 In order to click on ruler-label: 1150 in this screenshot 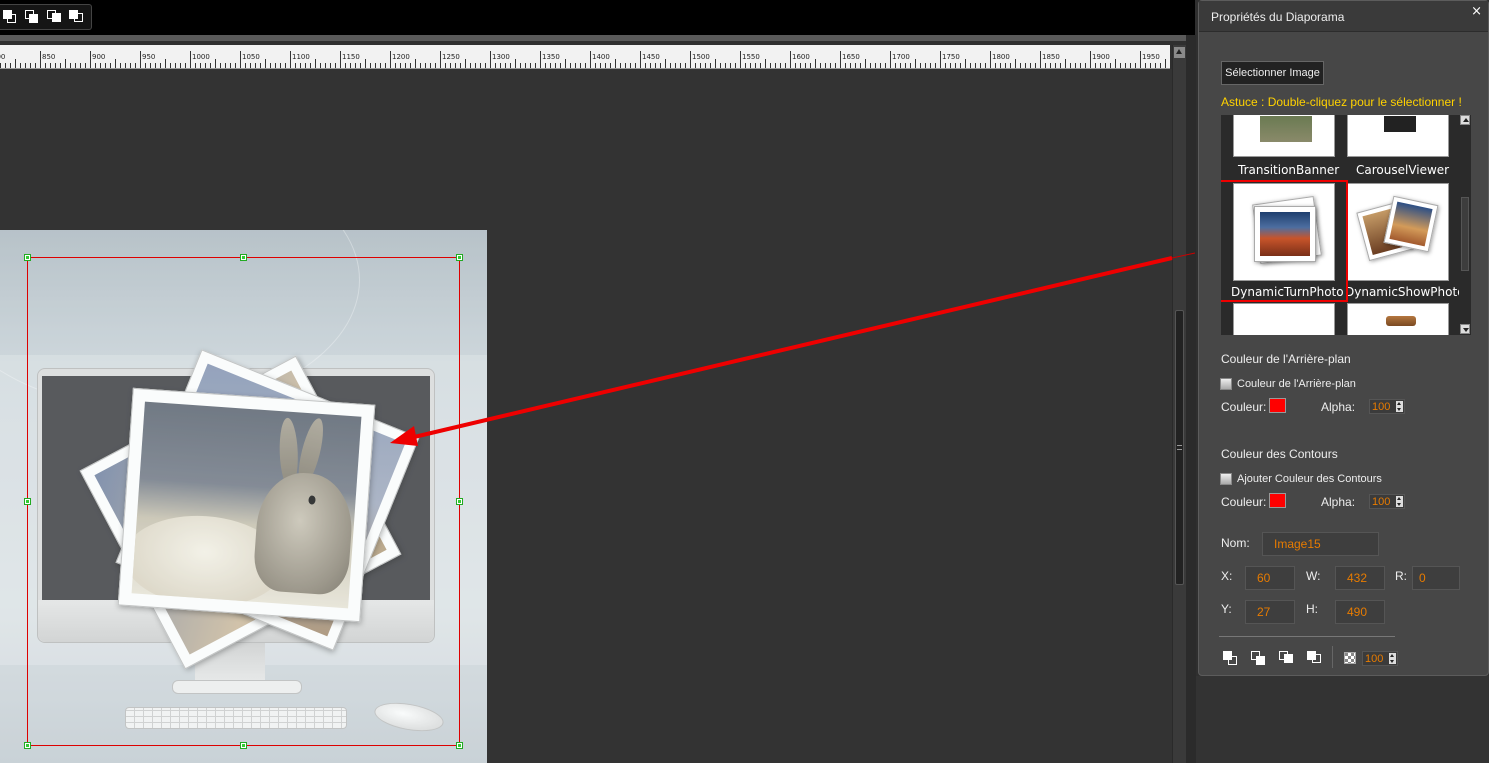, I will do `click(351, 57)`.